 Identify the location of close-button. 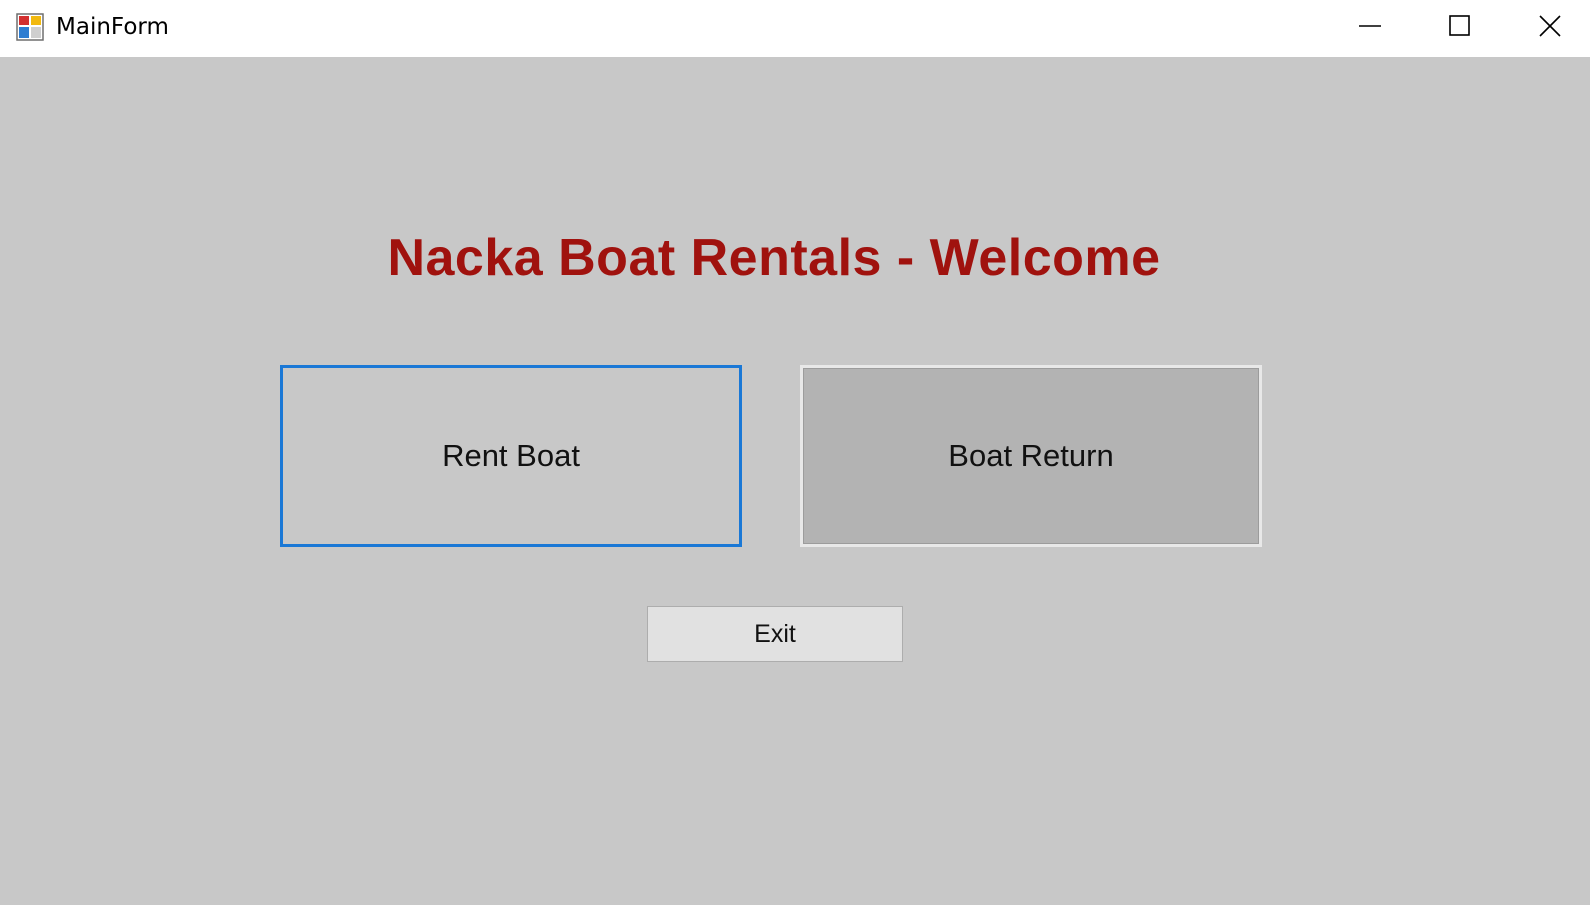
(1547, 26).